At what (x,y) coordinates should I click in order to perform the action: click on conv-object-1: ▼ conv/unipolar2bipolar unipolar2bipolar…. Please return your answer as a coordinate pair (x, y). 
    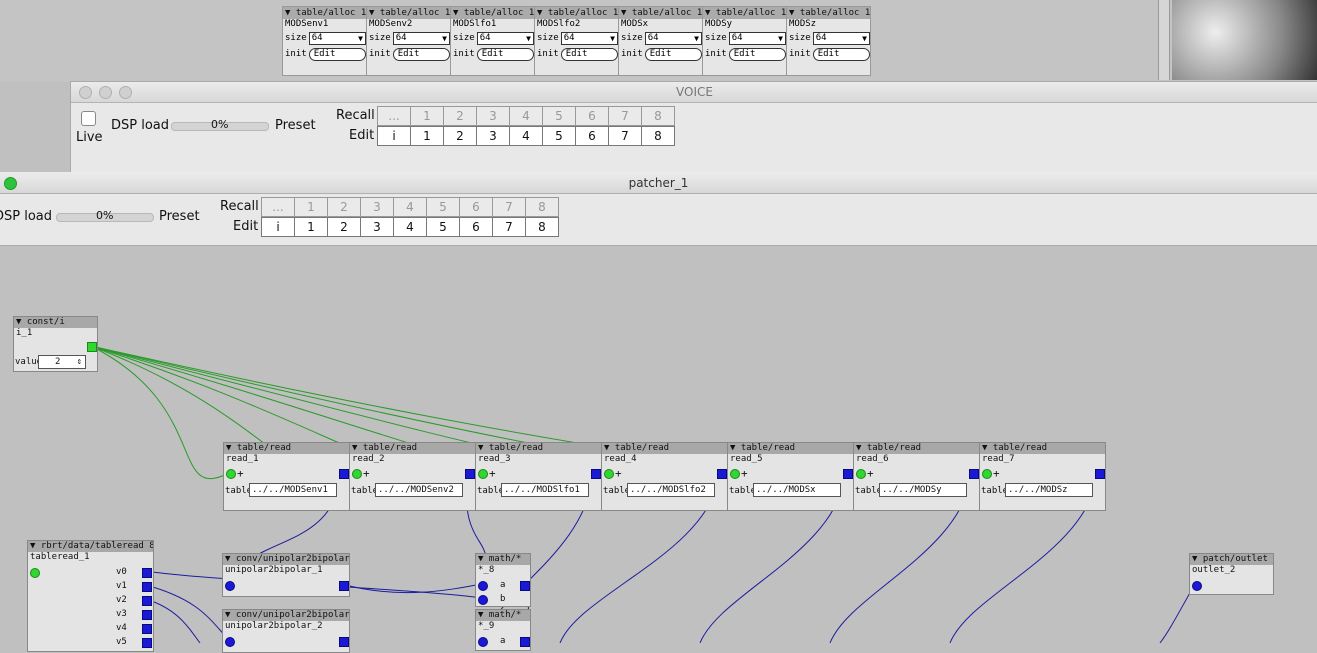
    Looking at the image, I should click on (286, 575).